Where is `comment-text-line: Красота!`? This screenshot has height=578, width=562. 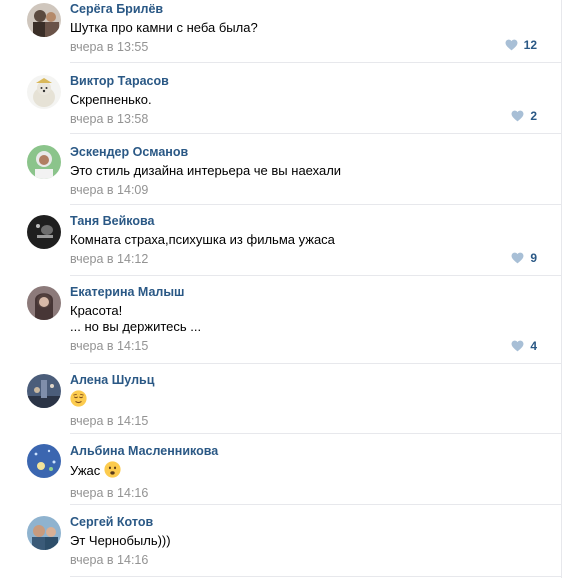
comment-text-line: Красота! is located at coordinates (96, 310).